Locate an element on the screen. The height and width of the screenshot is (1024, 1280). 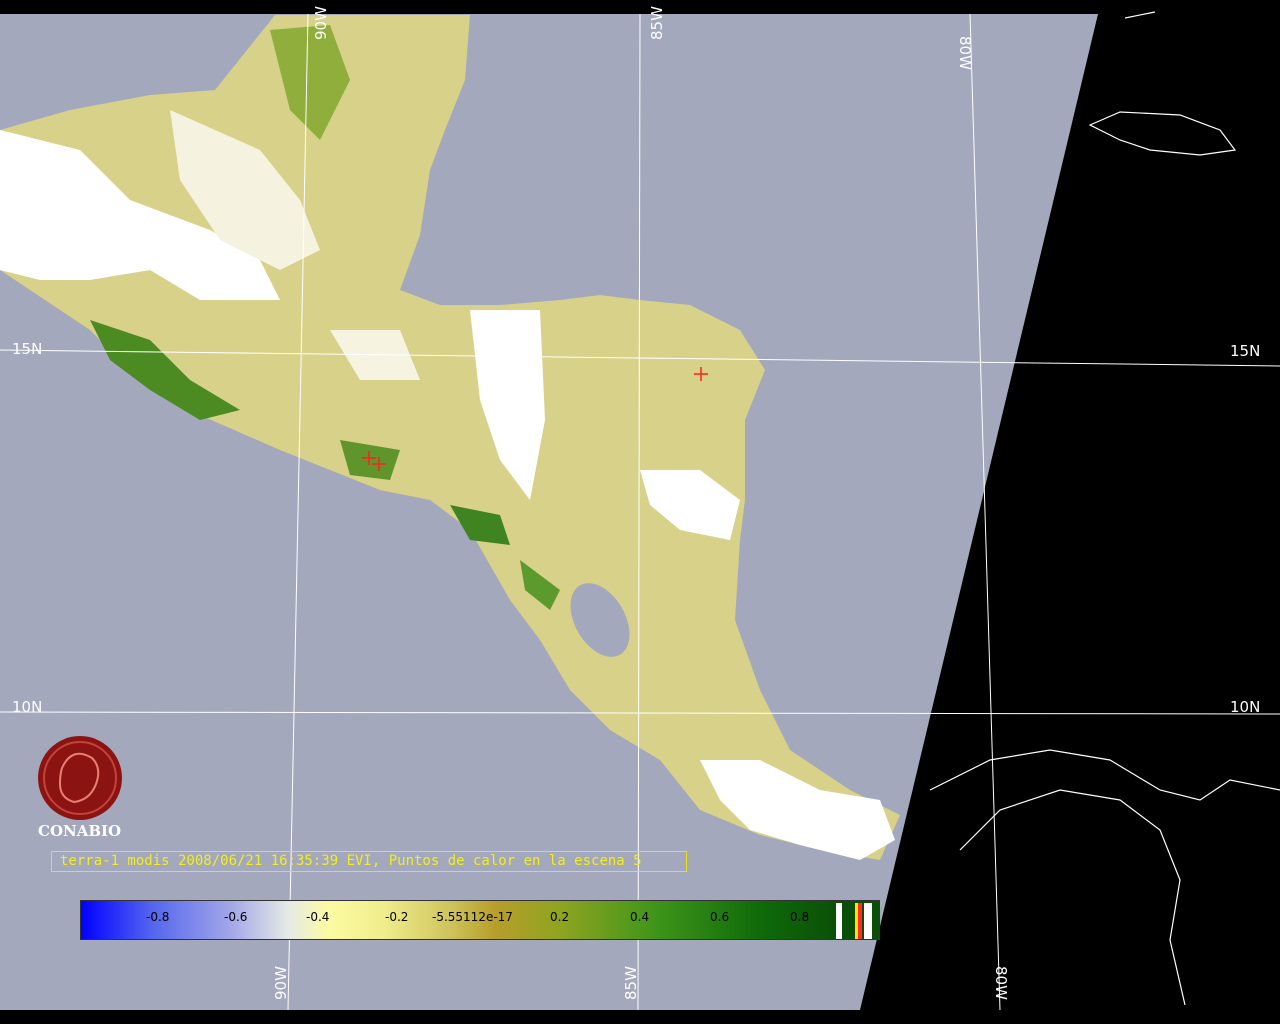
lon-label-bottom-90w: 90W is located at coordinates (281, 983).